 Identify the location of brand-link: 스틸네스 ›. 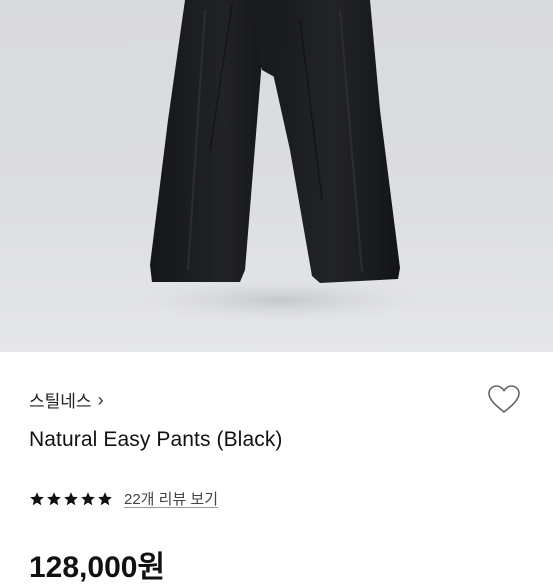
(66, 399).